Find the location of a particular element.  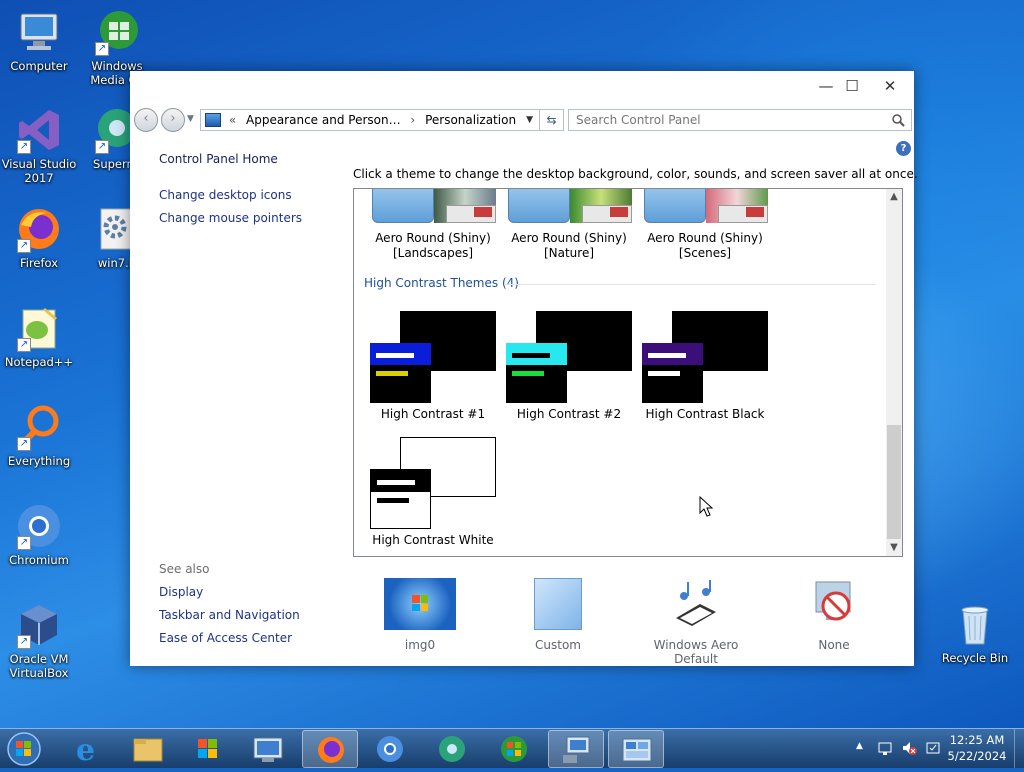

forward-button: › is located at coordinates (173, 120).